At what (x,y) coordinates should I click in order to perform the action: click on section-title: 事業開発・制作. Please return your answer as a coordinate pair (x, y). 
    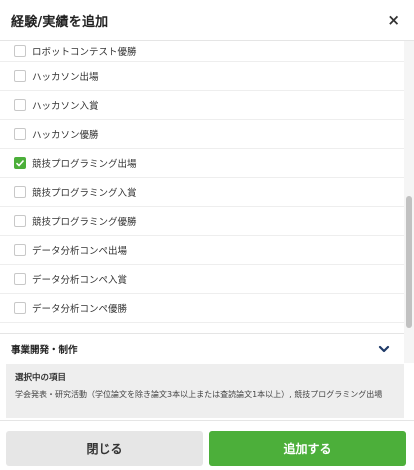
    Looking at the image, I should click on (44, 350).